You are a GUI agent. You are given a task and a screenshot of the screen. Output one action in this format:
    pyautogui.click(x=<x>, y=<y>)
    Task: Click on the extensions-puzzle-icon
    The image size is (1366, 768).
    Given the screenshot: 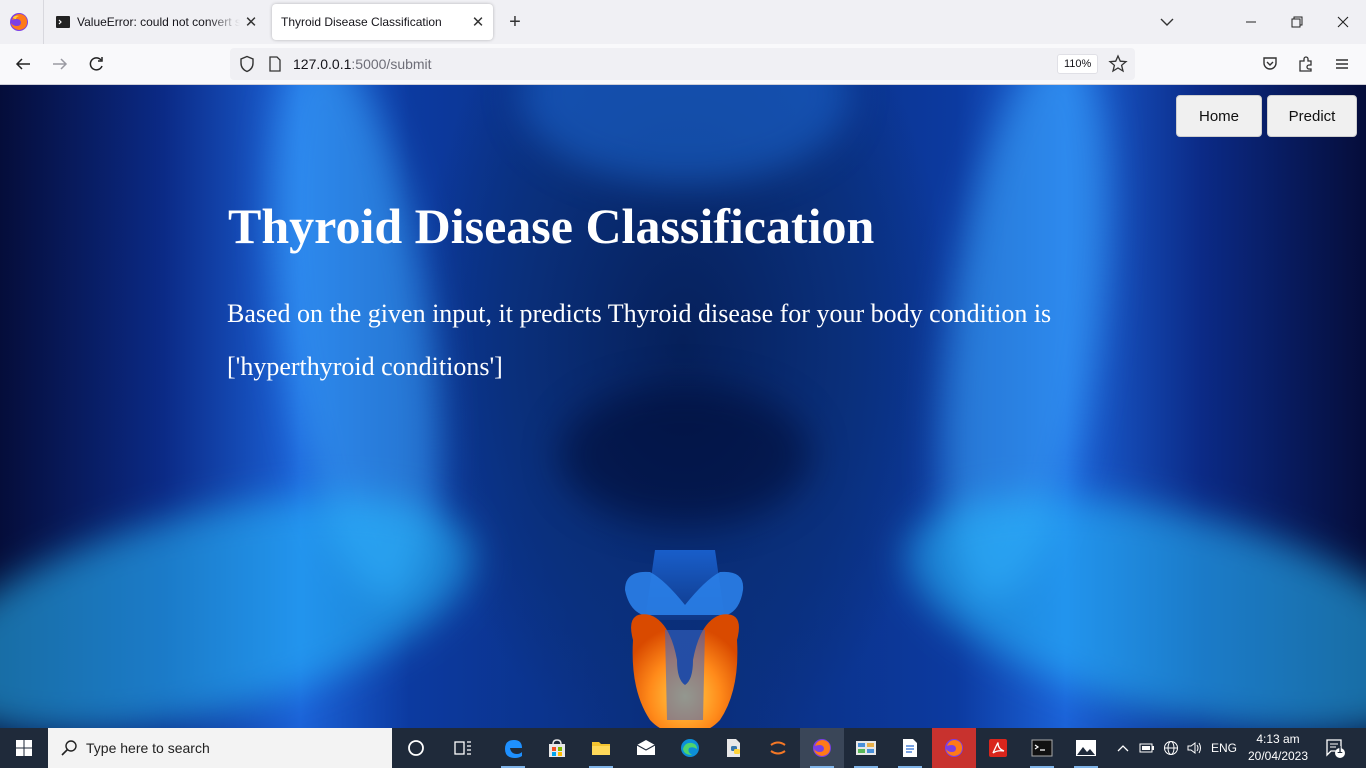 What is the action you would take?
    pyautogui.click(x=1305, y=64)
    